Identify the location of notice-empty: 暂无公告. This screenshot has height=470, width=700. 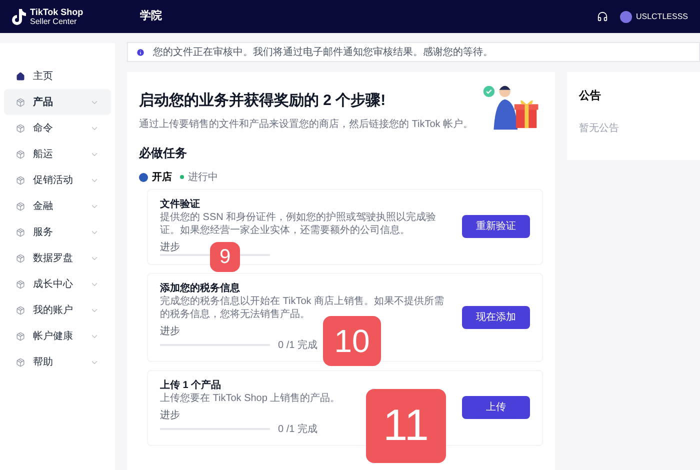
(599, 129).